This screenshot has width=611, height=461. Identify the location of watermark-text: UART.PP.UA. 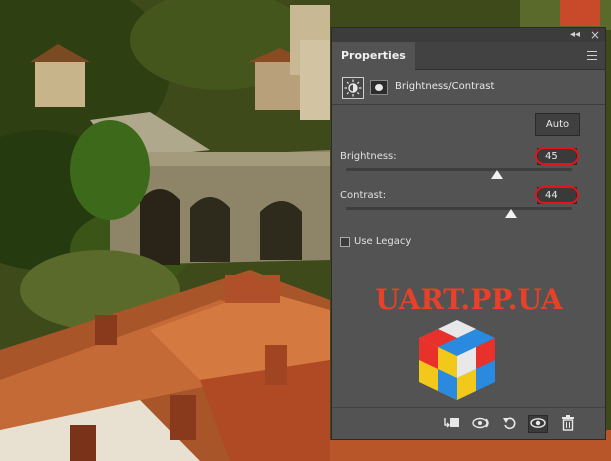
(469, 299).